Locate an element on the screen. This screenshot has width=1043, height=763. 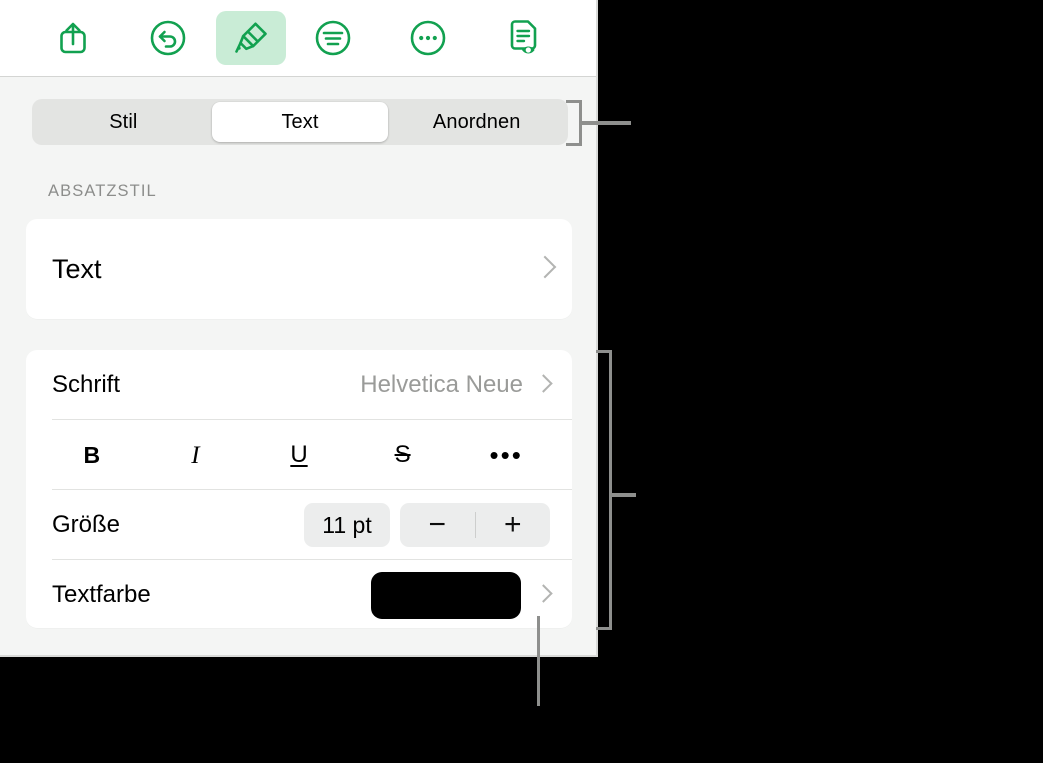
paragraph-style-value: Text is located at coordinates (77, 268).